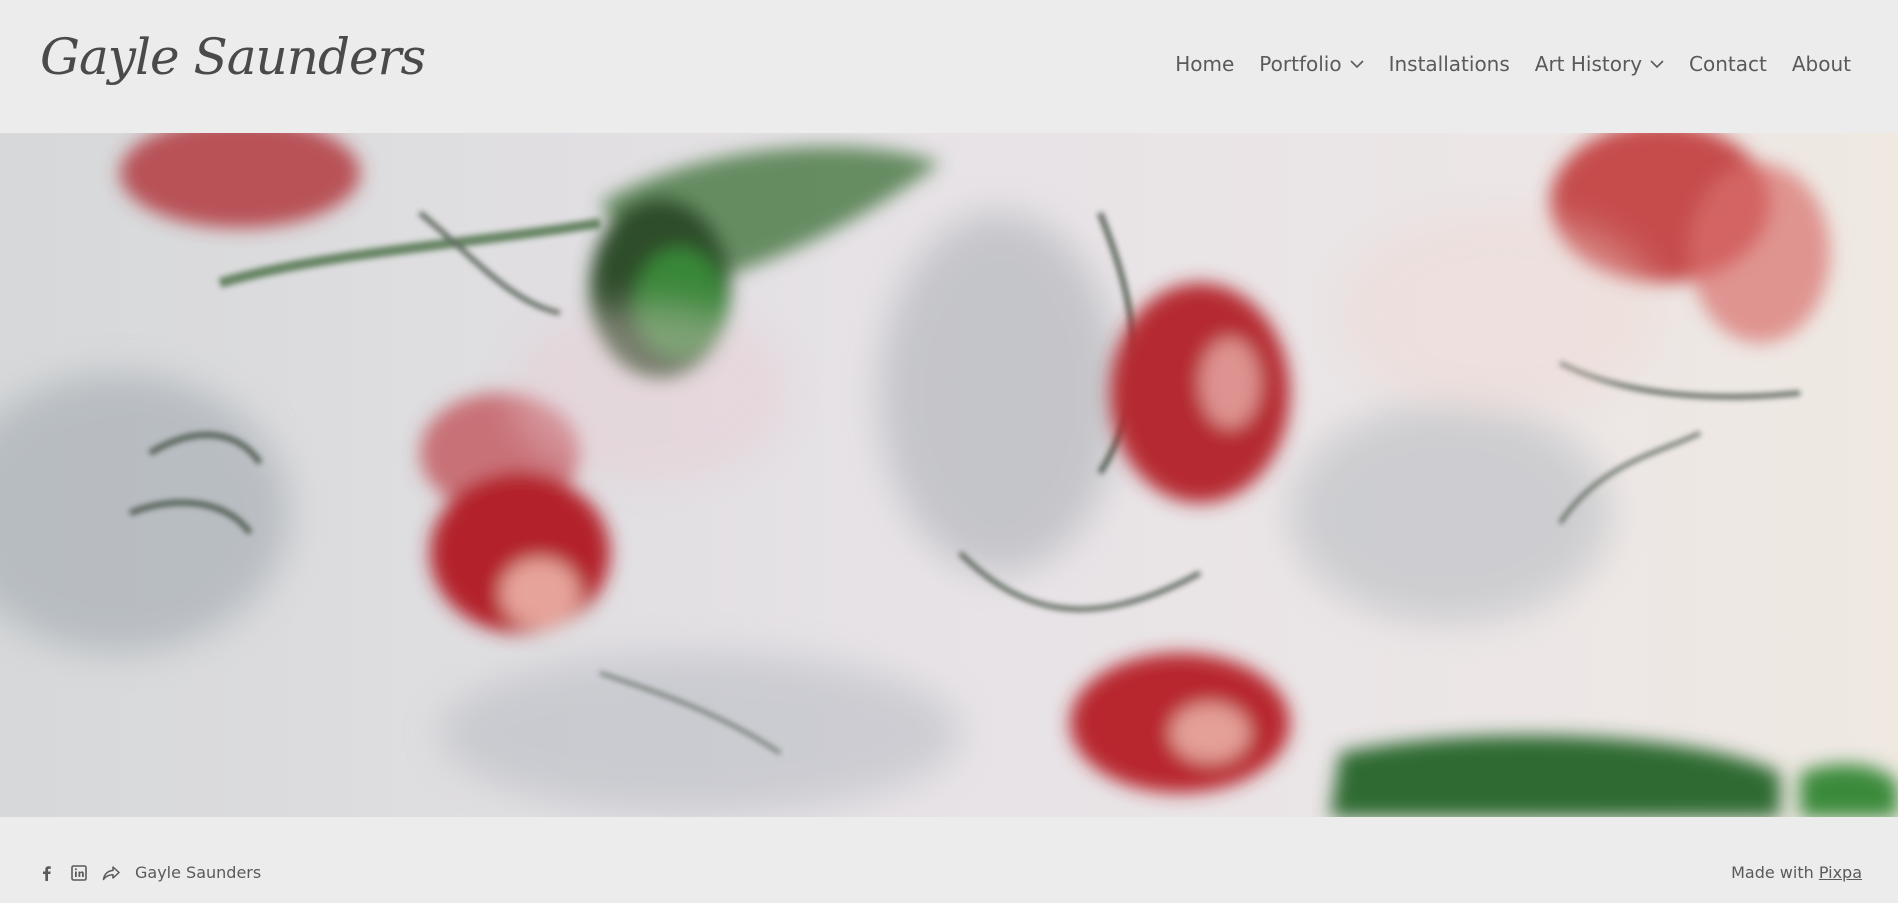 The height and width of the screenshot is (903, 1898). Describe the element at coordinates (198, 872) in the screenshot. I see `footer-site-name: Gayle Saunders` at that location.